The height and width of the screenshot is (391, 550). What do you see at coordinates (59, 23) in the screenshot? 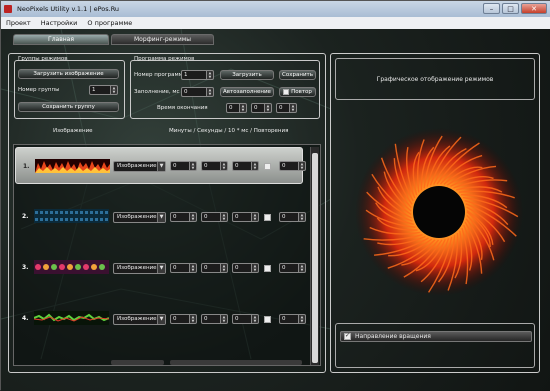
I see `menu-settings: Настройки` at bounding box center [59, 23].